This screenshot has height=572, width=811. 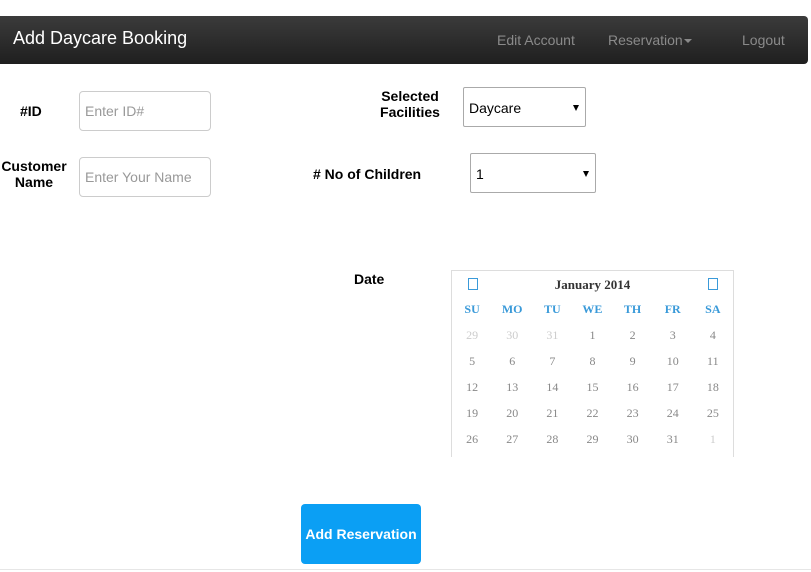 I want to click on calendar-day: 10, so click(x=673, y=366).